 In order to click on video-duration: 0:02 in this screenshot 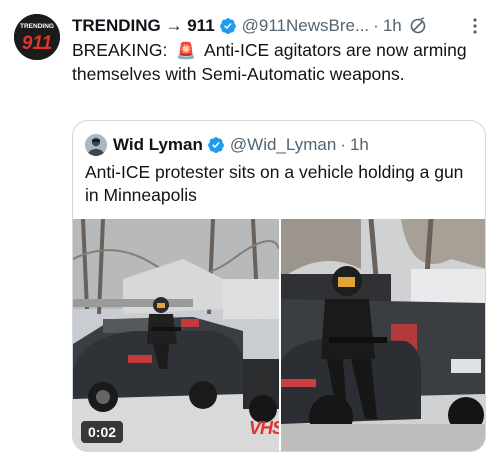, I will do `click(102, 432)`.